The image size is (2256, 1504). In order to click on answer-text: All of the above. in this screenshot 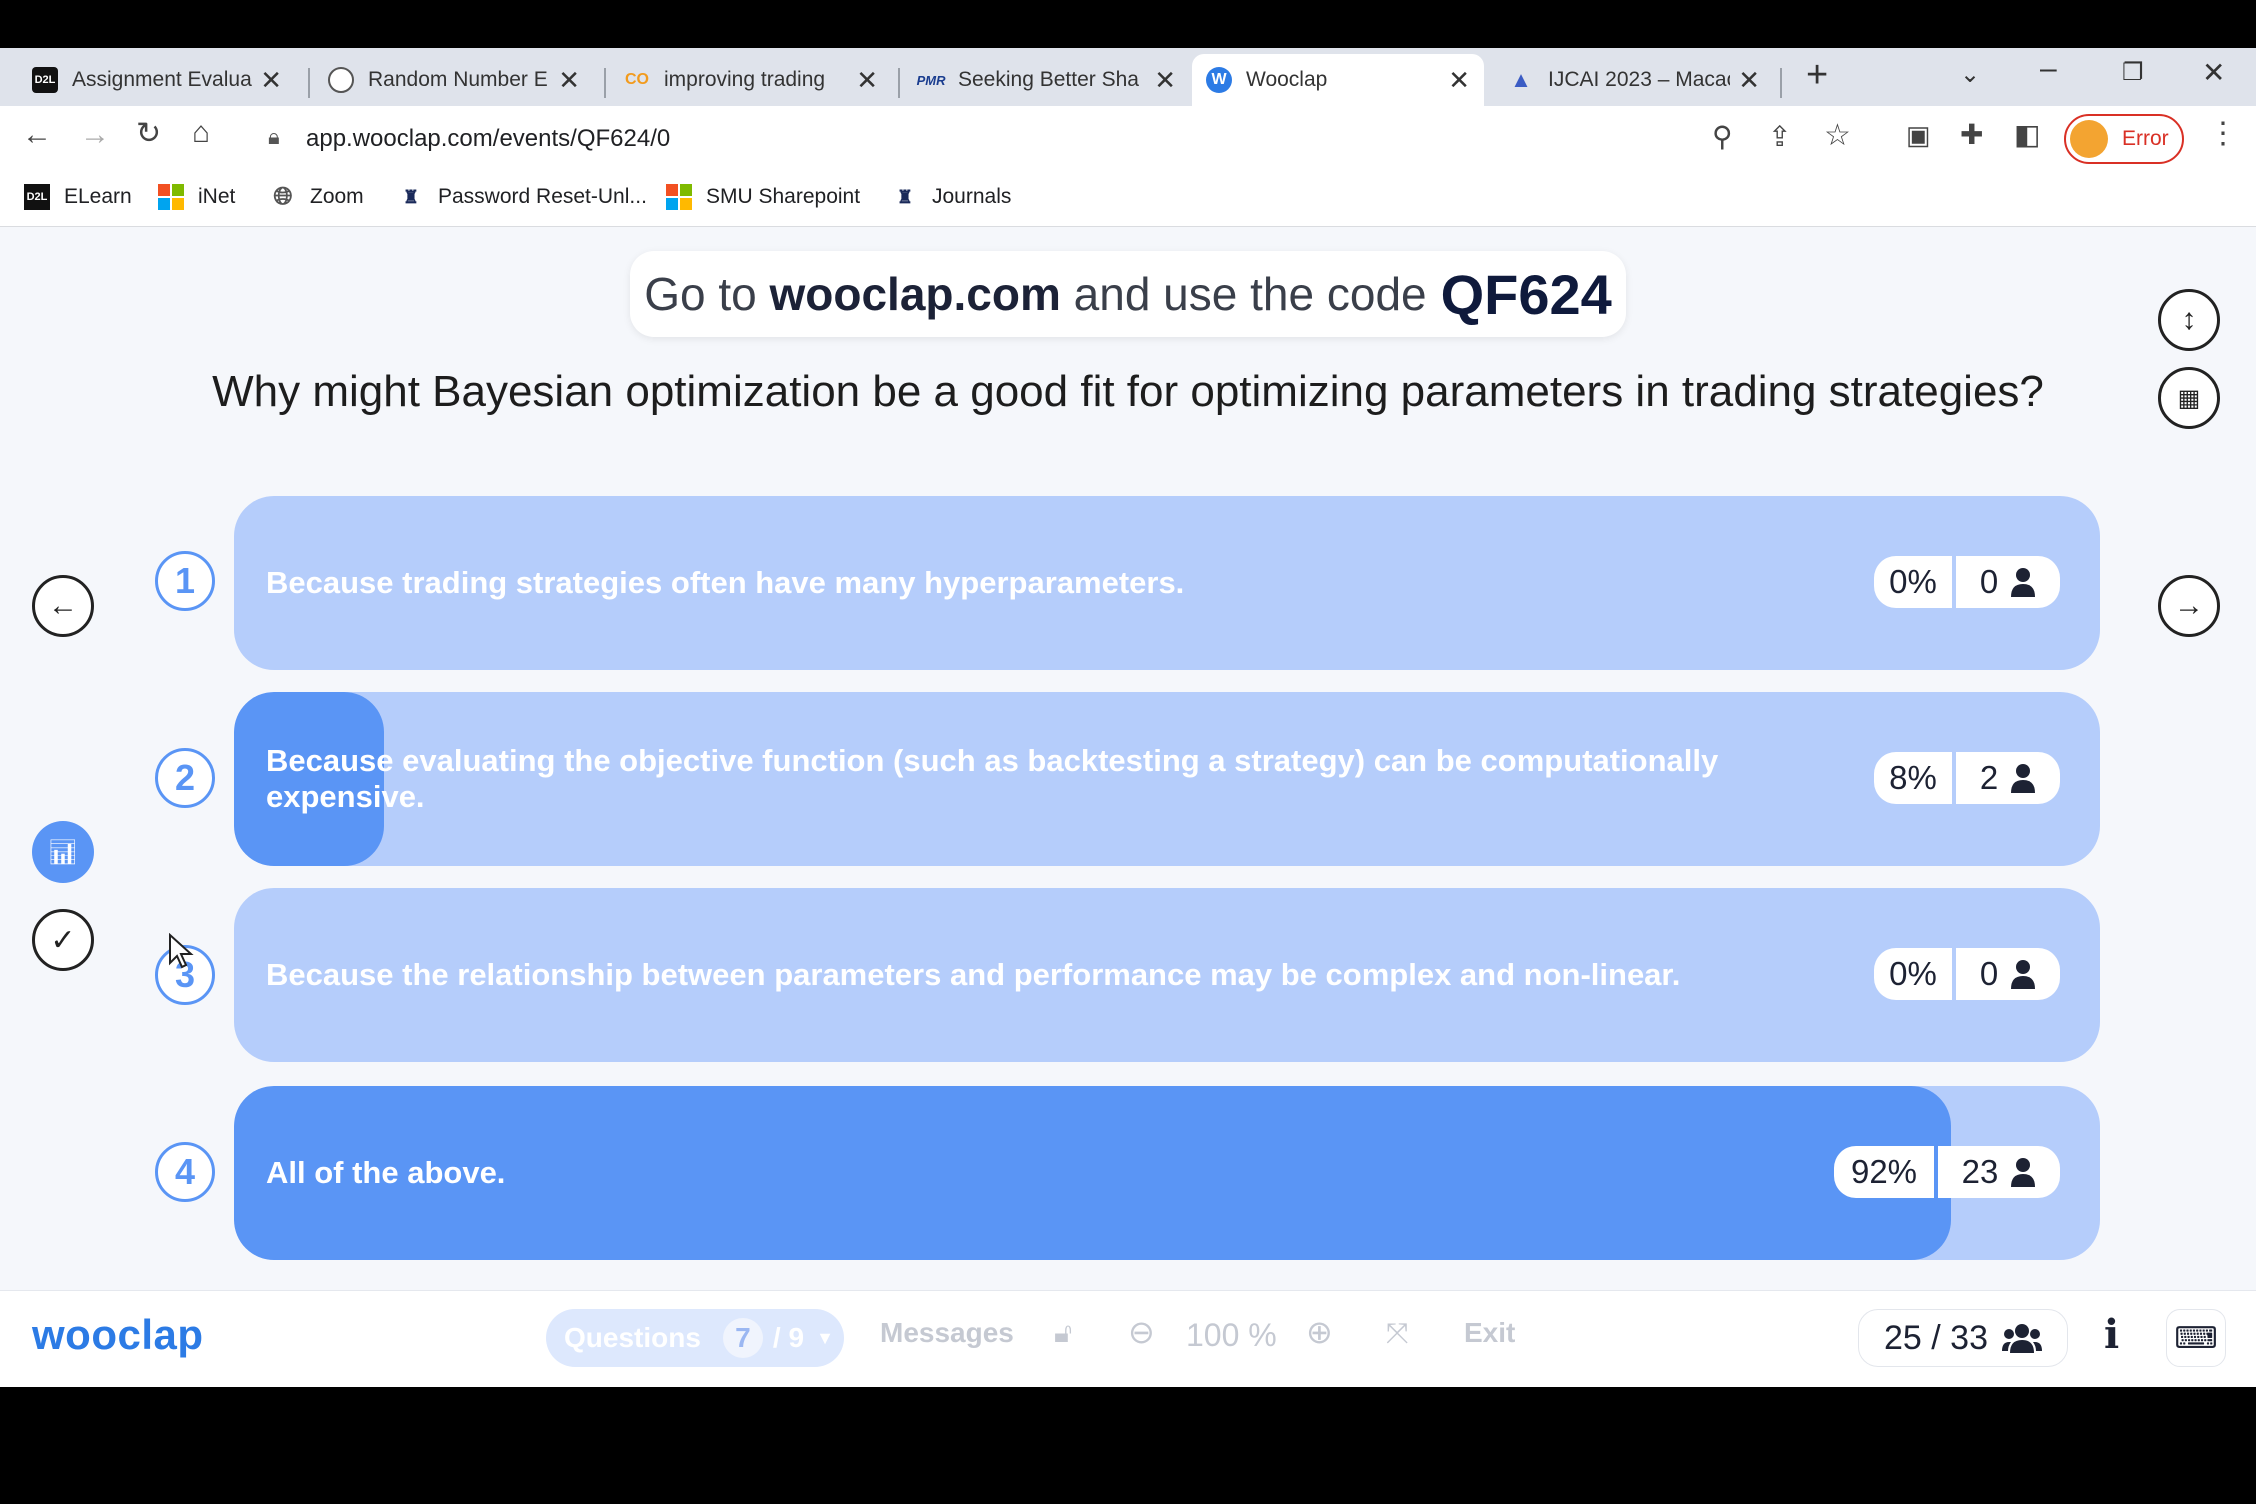, I will do `click(386, 1172)`.